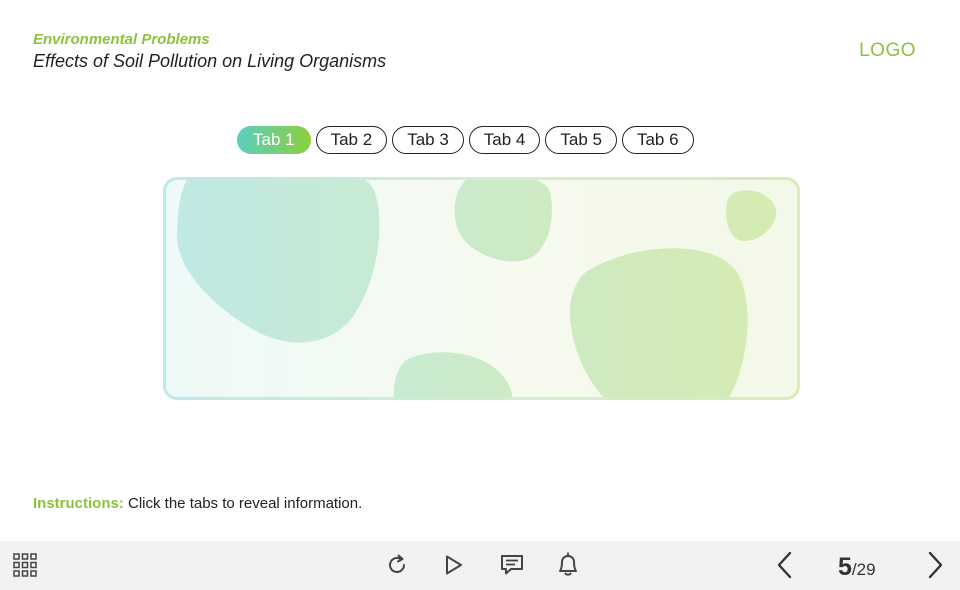 The width and height of the screenshot is (960, 590). I want to click on logo: LOGO, so click(887, 50).